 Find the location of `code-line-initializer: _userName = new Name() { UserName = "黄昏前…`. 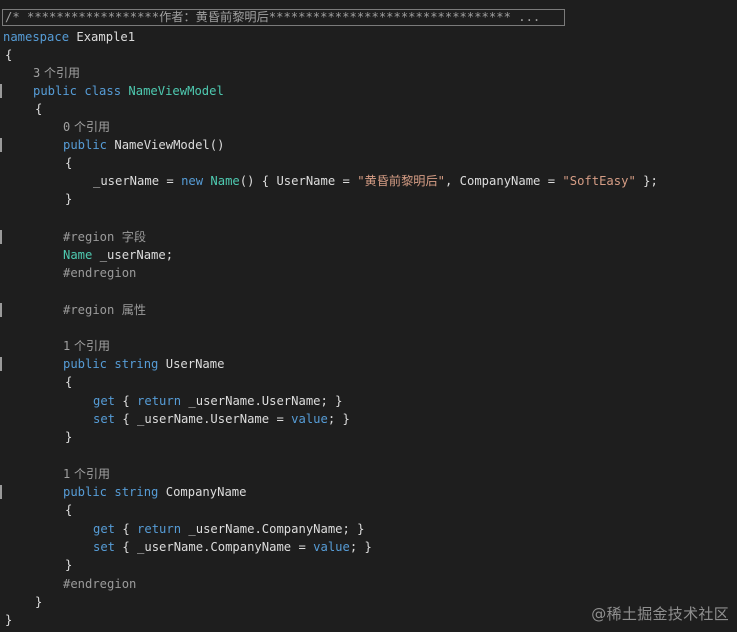

code-line-initializer: _userName = new Name() { UserName = "黄昏前… is located at coordinates (375, 181).